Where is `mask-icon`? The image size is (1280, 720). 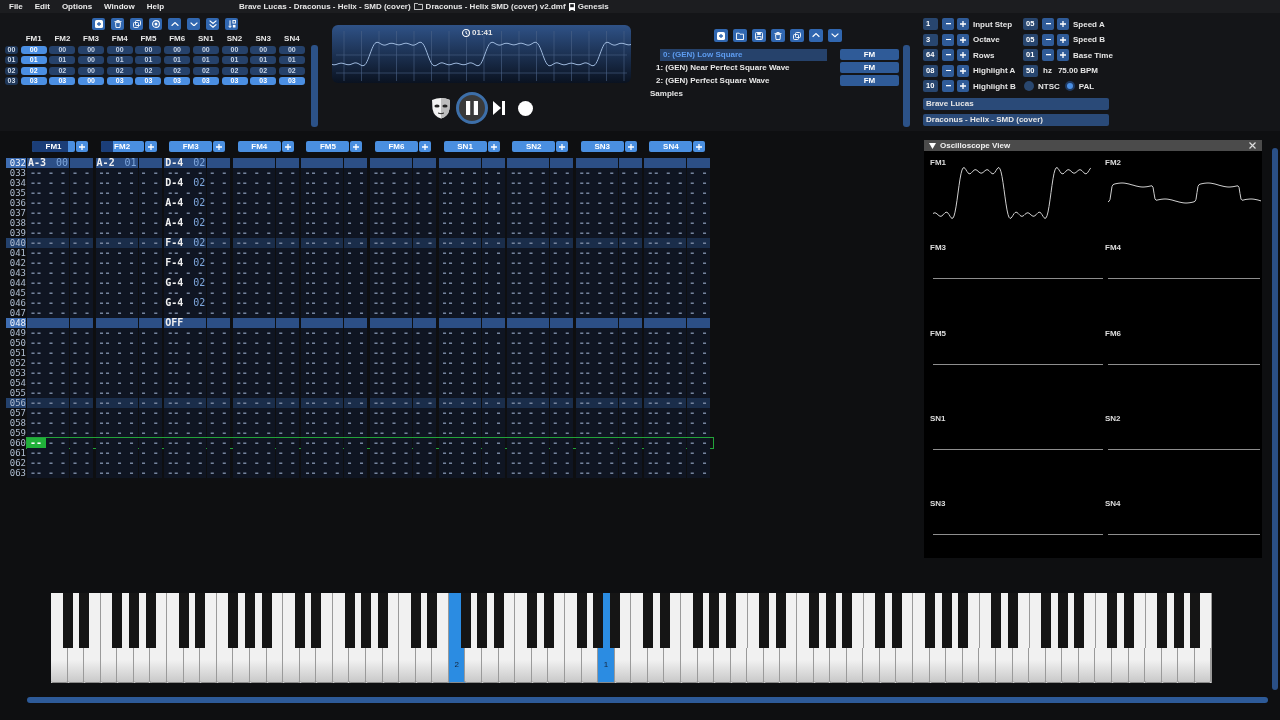 mask-icon is located at coordinates (440, 108).